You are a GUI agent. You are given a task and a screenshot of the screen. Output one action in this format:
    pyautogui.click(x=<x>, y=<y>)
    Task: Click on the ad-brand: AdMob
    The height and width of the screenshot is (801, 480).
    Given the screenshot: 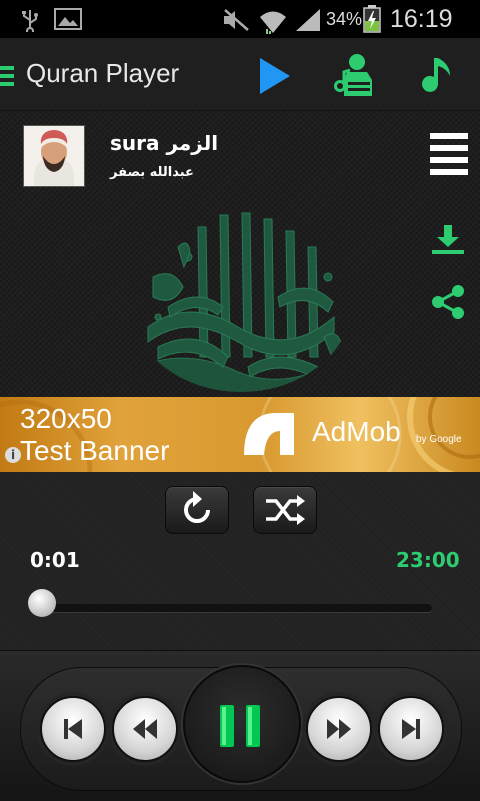 What is the action you would take?
    pyautogui.click(x=356, y=431)
    